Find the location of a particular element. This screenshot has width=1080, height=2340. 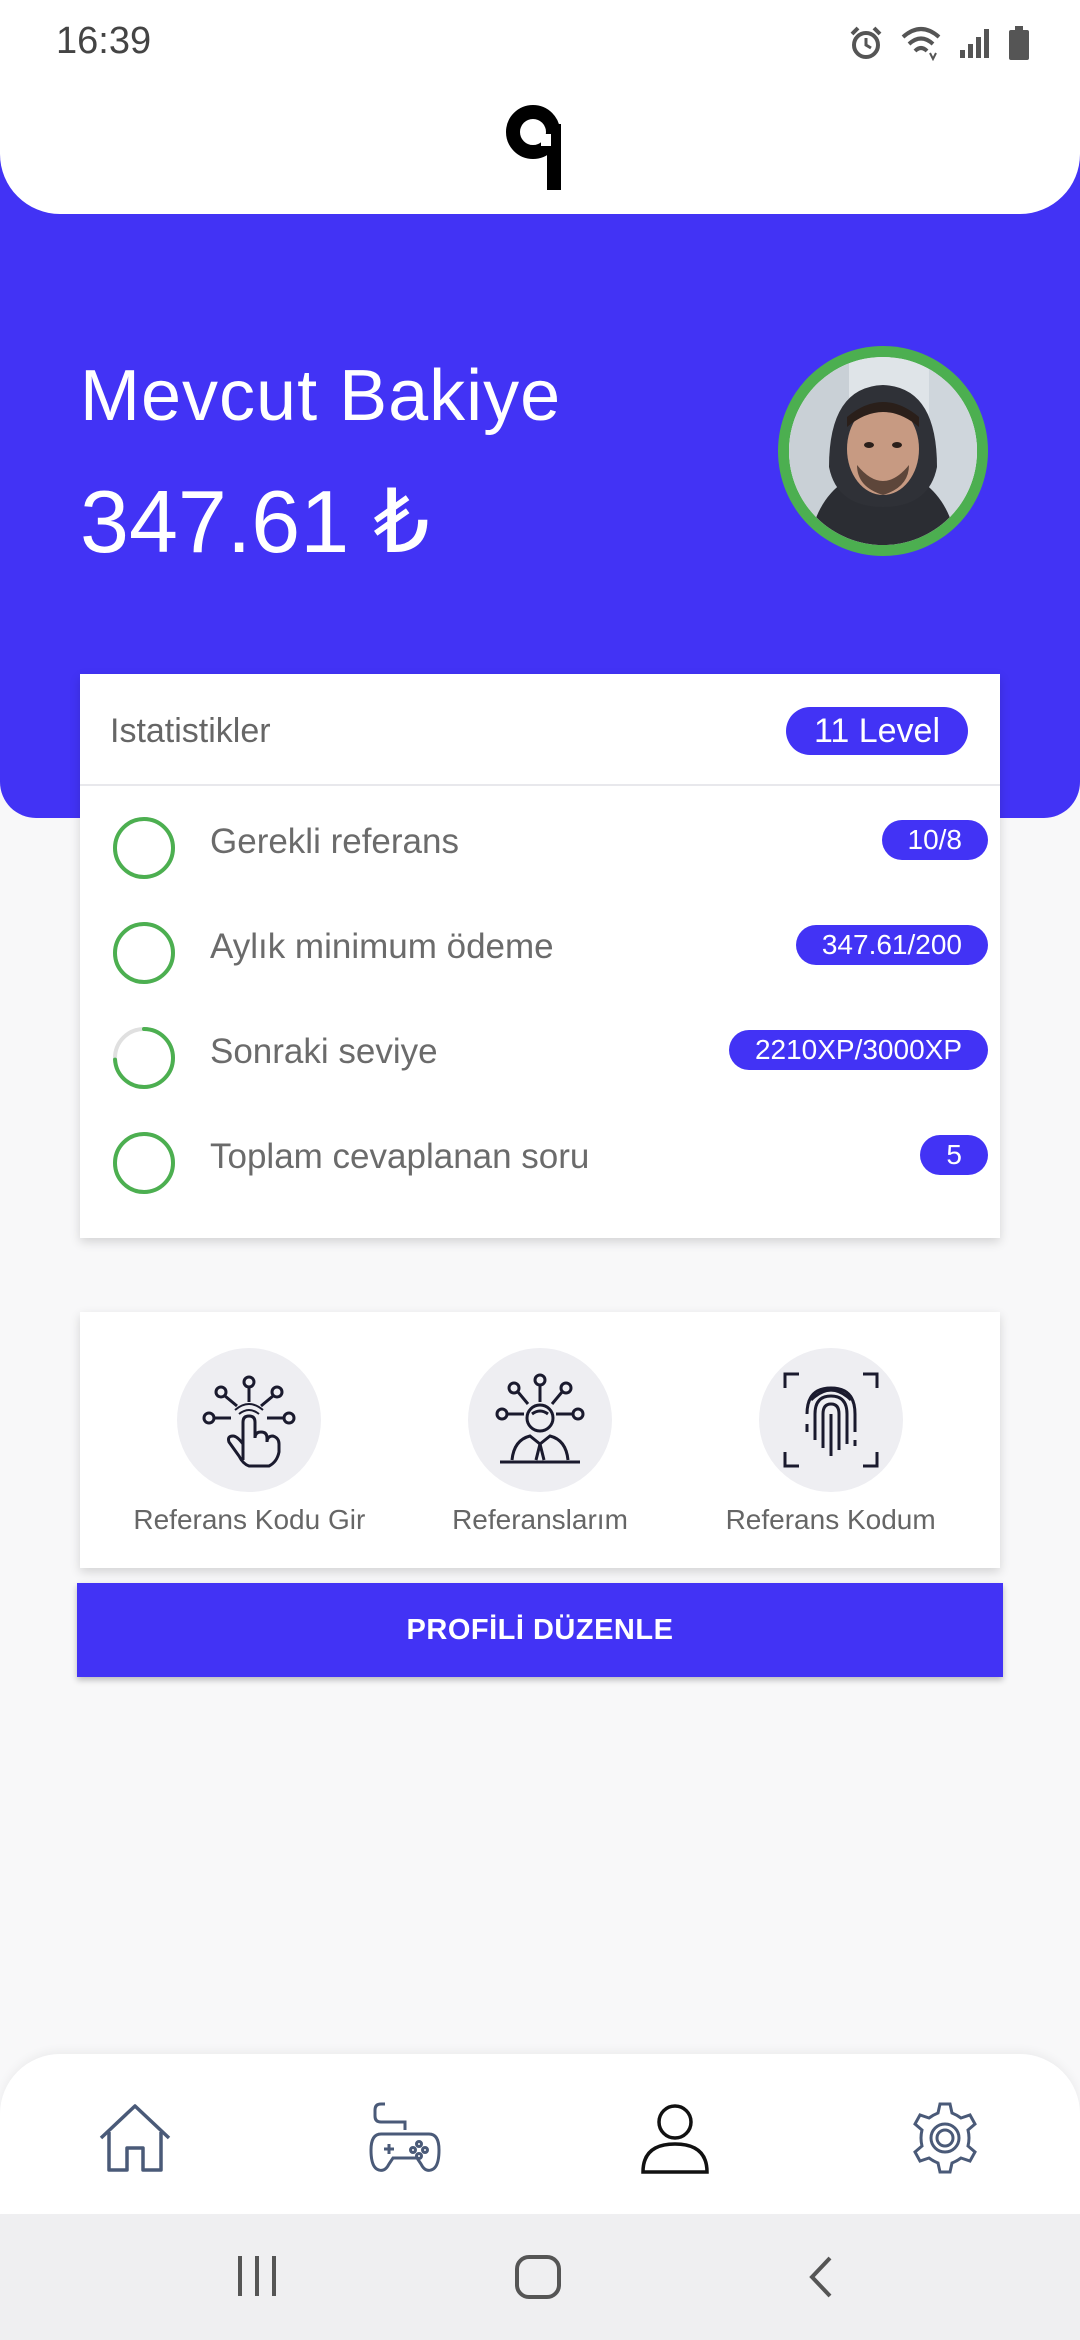

stats-title: Istatistikler is located at coordinates (190, 731).